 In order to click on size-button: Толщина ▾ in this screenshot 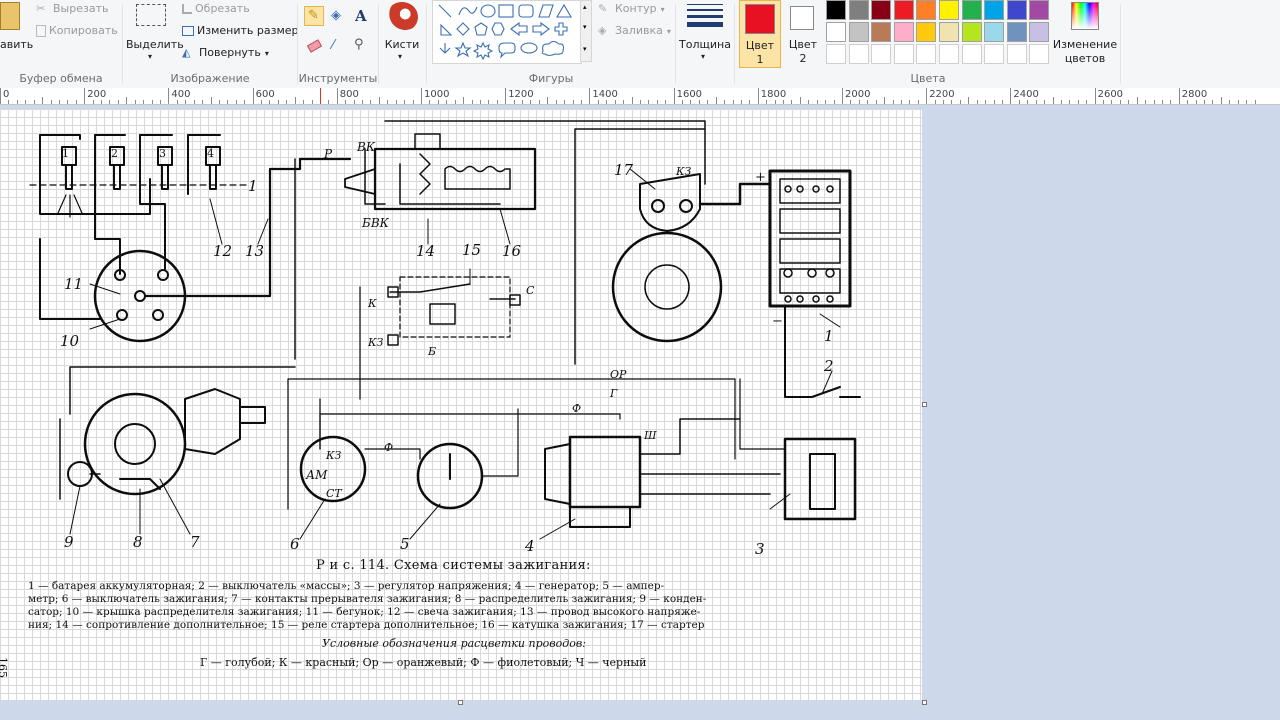, I will do `click(705, 32)`.